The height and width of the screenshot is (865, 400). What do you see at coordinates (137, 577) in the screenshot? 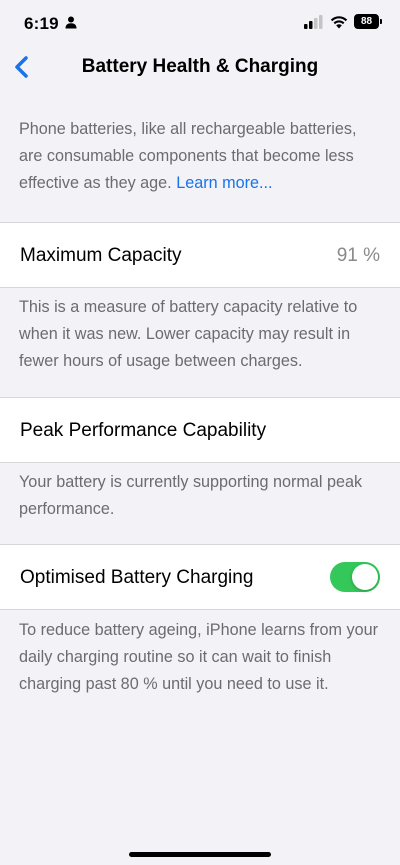
I see `optimised-charging-label: Optimised Battery Charging` at bounding box center [137, 577].